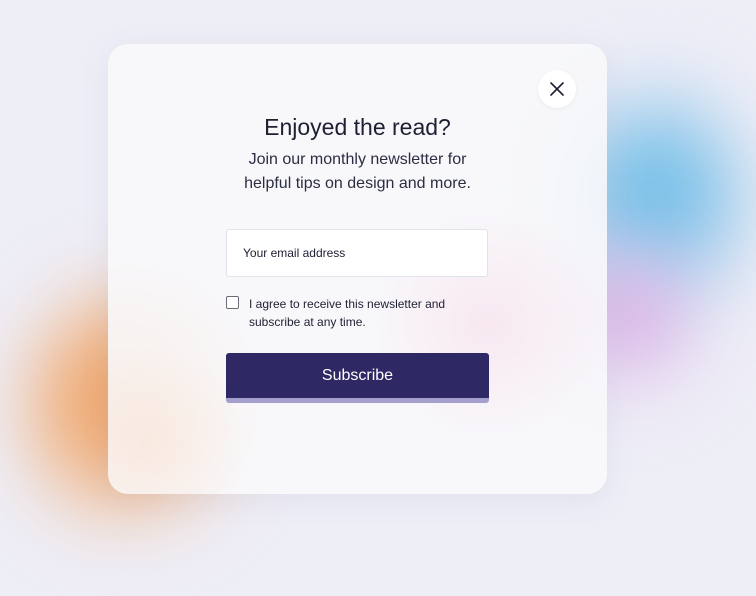 This screenshot has width=756, height=596. I want to click on consent-checkbox, so click(232, 302).